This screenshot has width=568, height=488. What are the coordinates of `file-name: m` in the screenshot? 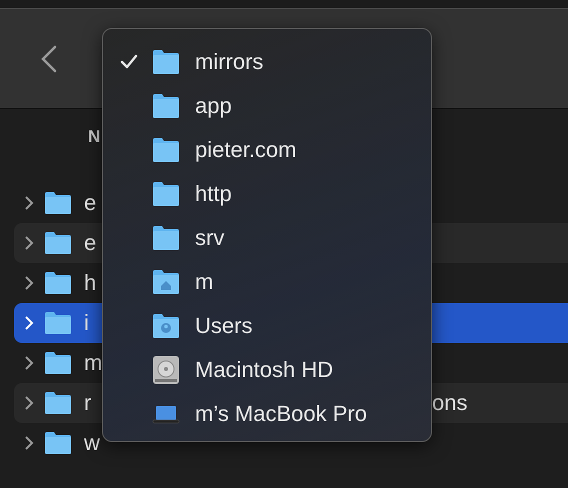 It's located at (93, 363).